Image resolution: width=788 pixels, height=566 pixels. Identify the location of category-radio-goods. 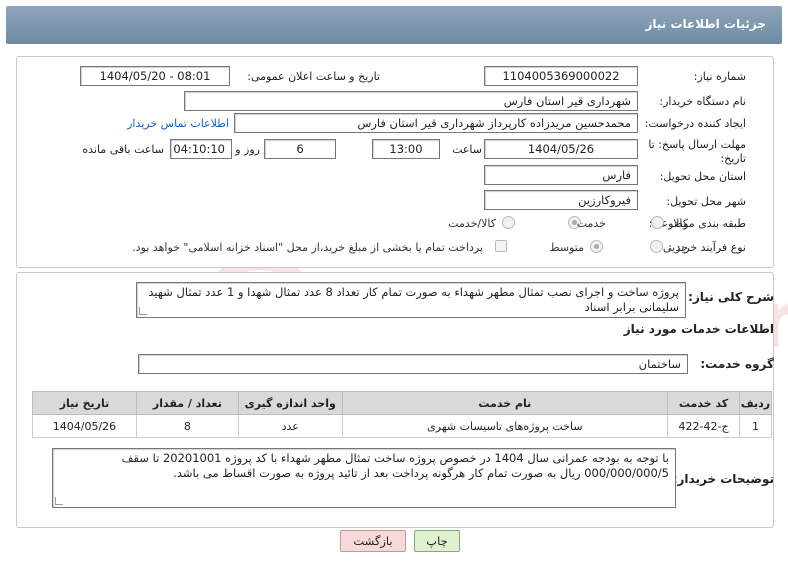
(657, 222).